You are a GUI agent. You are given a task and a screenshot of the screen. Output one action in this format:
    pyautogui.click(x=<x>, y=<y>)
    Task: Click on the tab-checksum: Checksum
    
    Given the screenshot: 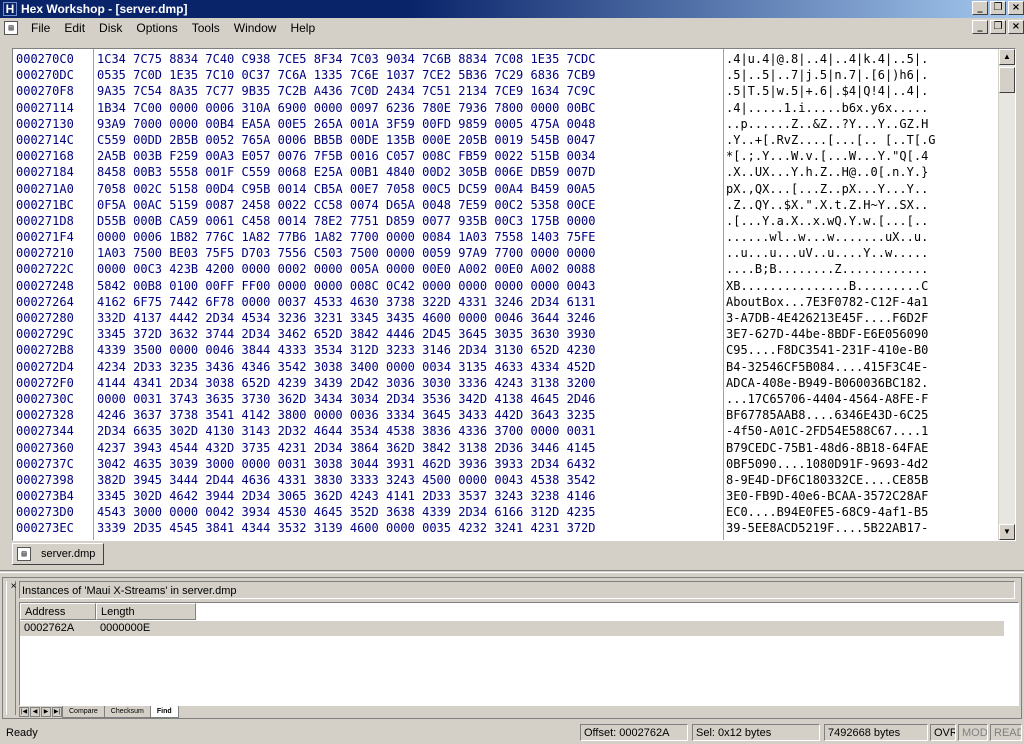 What is the action you would take?
    pyautogui.click(x=127, y=712)
    